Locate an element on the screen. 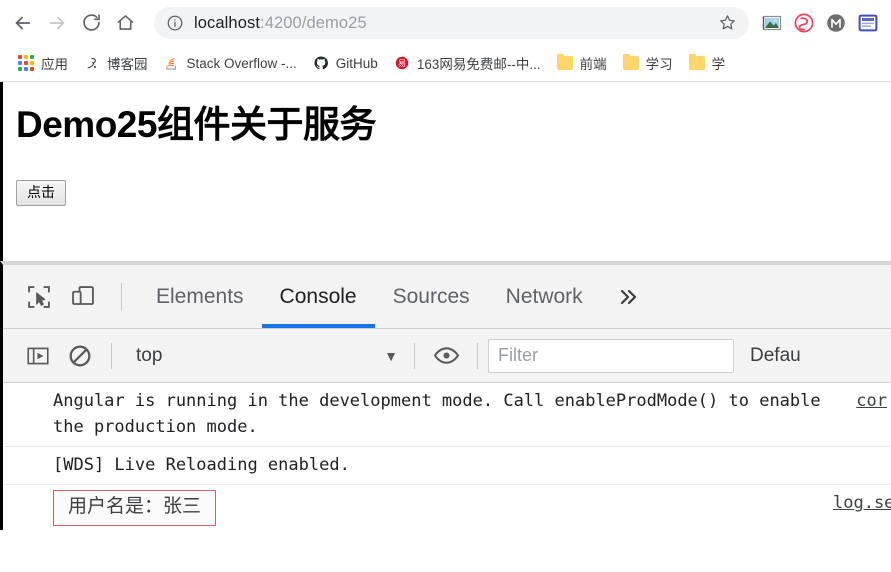 The height and width of the screenshot is (572, 891). clear-console-icon is located at coordinates (80, 356).